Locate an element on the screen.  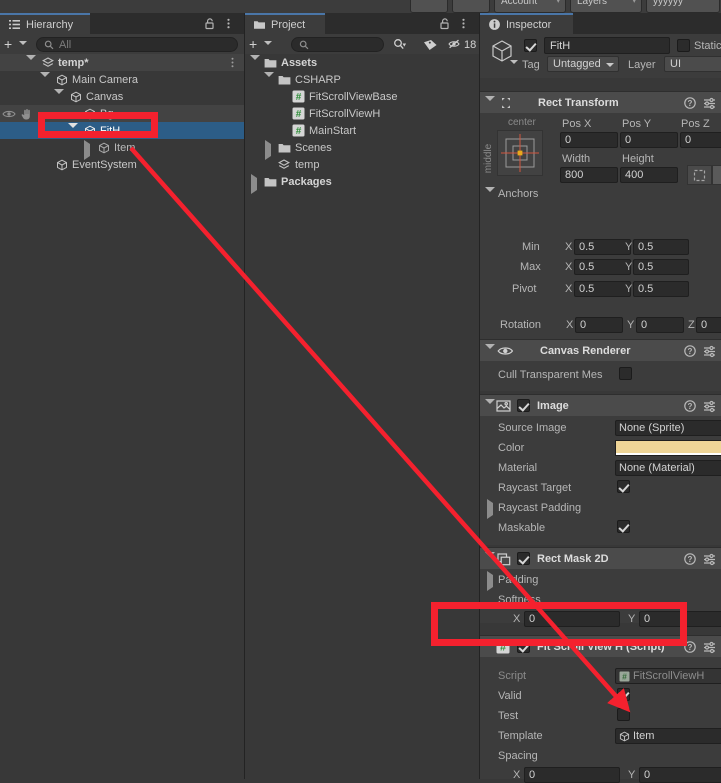
list-item: # MainStart is located at coordinates (362, 130).